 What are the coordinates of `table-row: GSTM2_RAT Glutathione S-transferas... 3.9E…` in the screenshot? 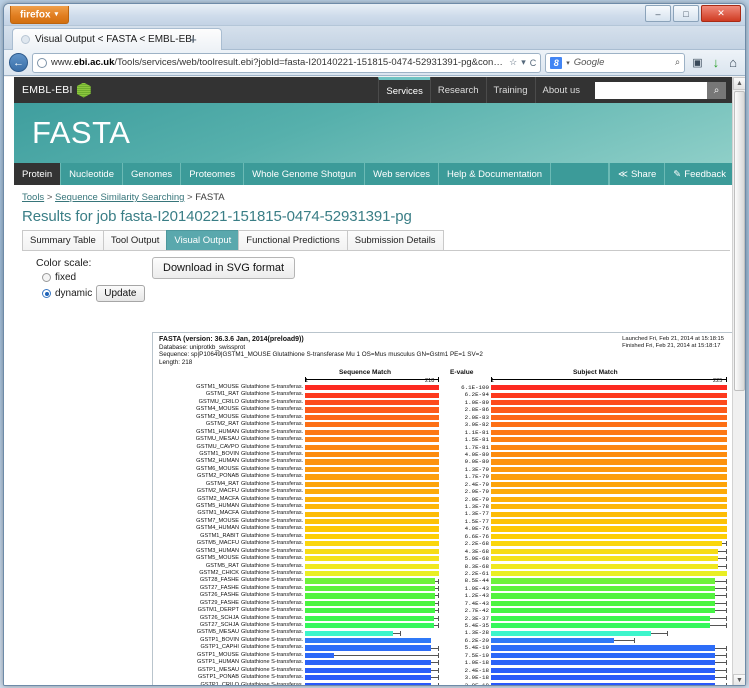 It's located at (444, 424).